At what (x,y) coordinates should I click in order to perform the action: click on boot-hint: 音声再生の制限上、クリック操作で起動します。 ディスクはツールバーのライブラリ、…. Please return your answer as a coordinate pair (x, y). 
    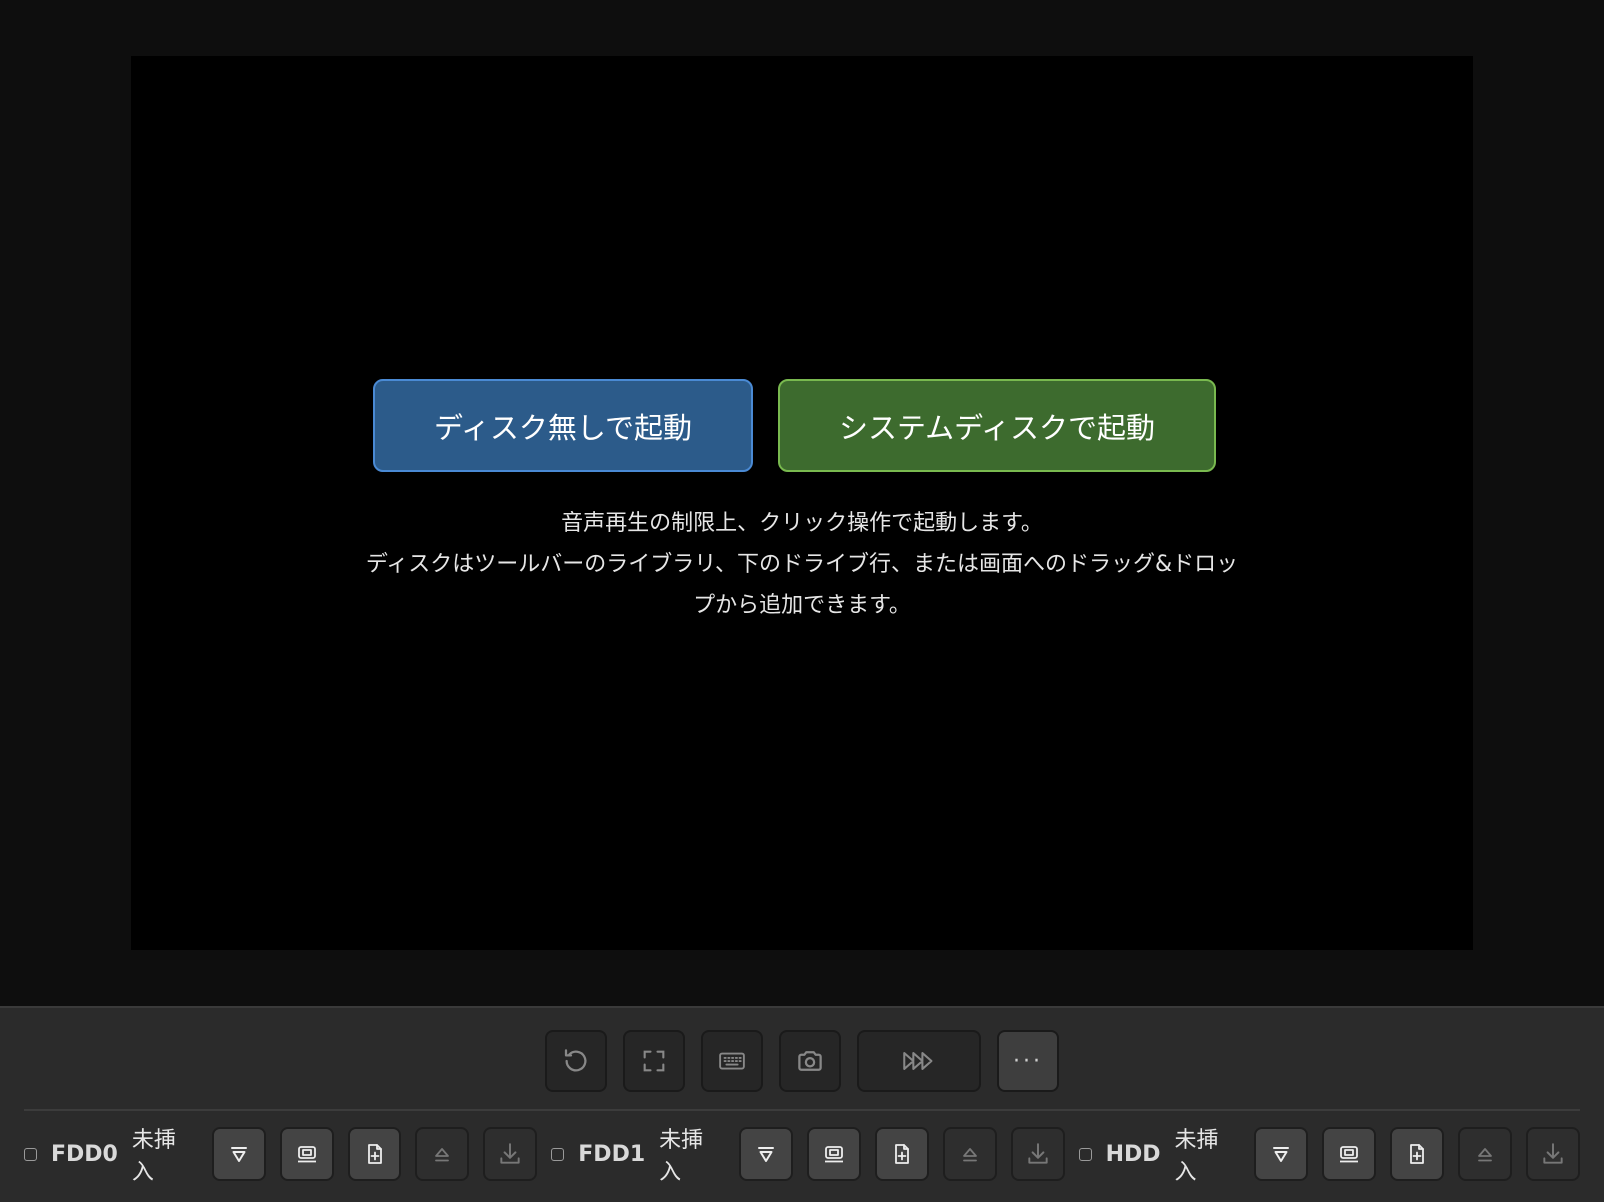
    Looking at the image, I should click on (802, 564).